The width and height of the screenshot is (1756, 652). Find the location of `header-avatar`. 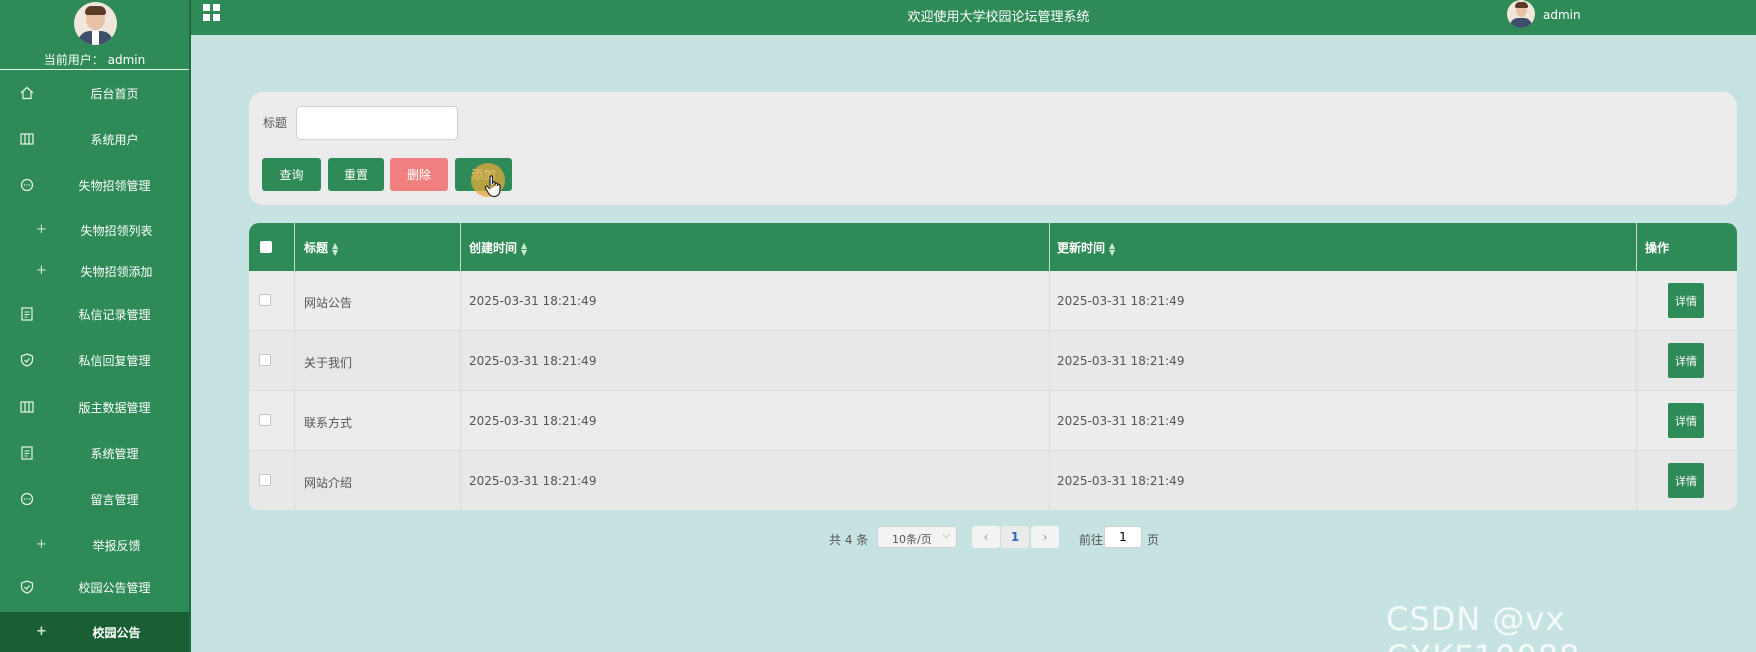

header-avatar is located at coordinates (1521, 14).